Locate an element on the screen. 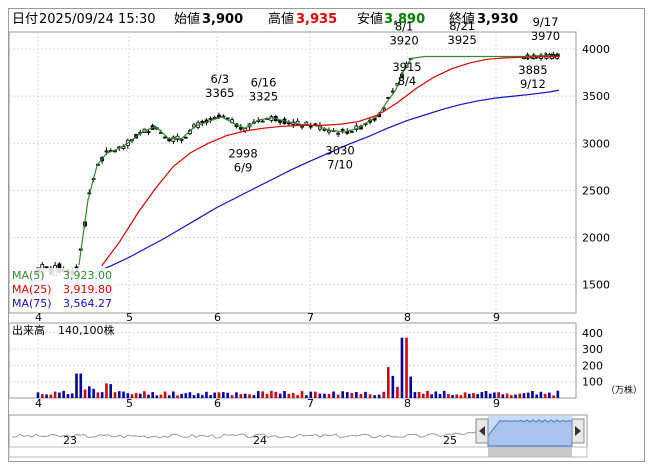  price-tick-label: 2500 is located at coordinates (596, 190).